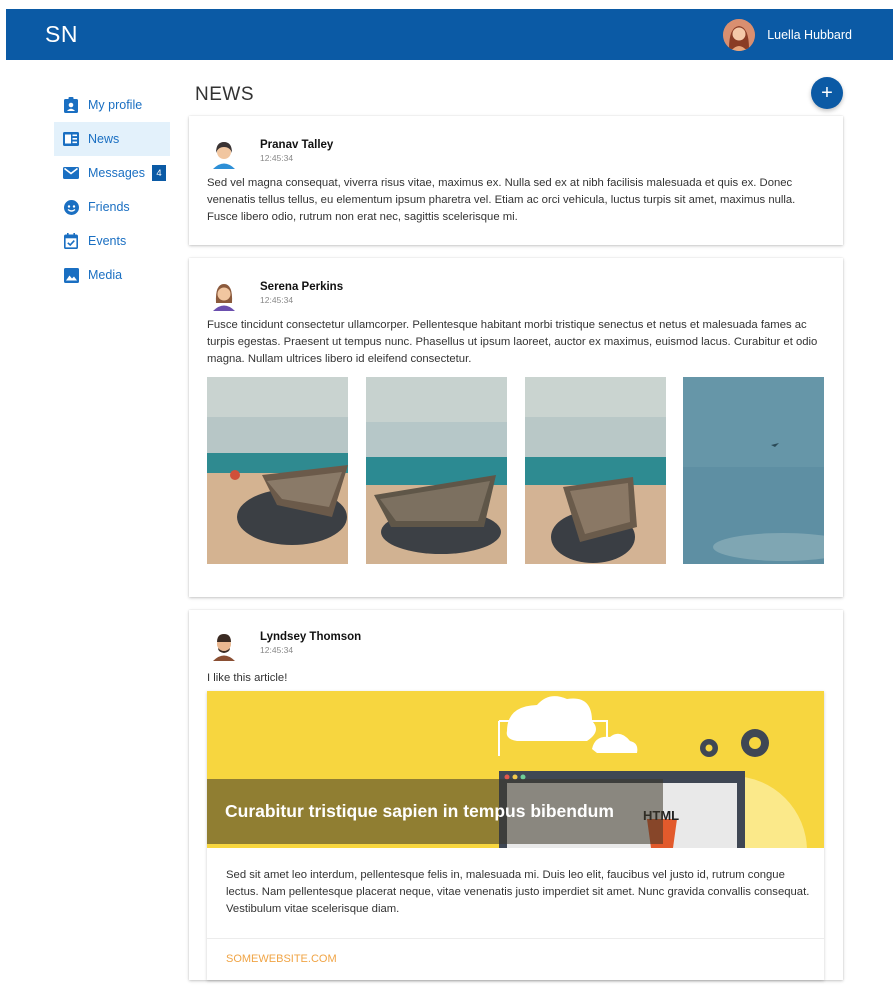  I want to click on article-source-link: SOMEWEBSITE.COM, so click(281, 959).